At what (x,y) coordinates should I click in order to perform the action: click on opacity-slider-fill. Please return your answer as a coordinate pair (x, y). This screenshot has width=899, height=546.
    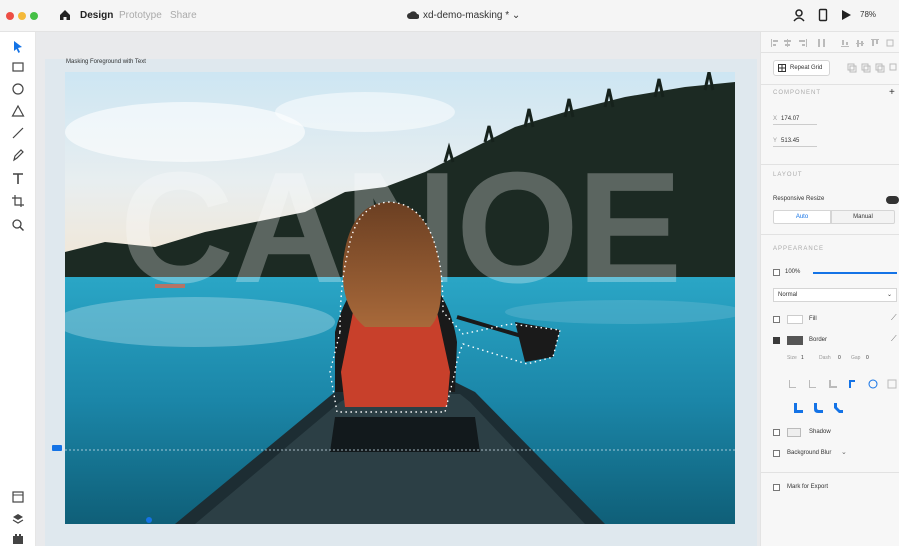
    Looking at the image, I should click on (855, 273).